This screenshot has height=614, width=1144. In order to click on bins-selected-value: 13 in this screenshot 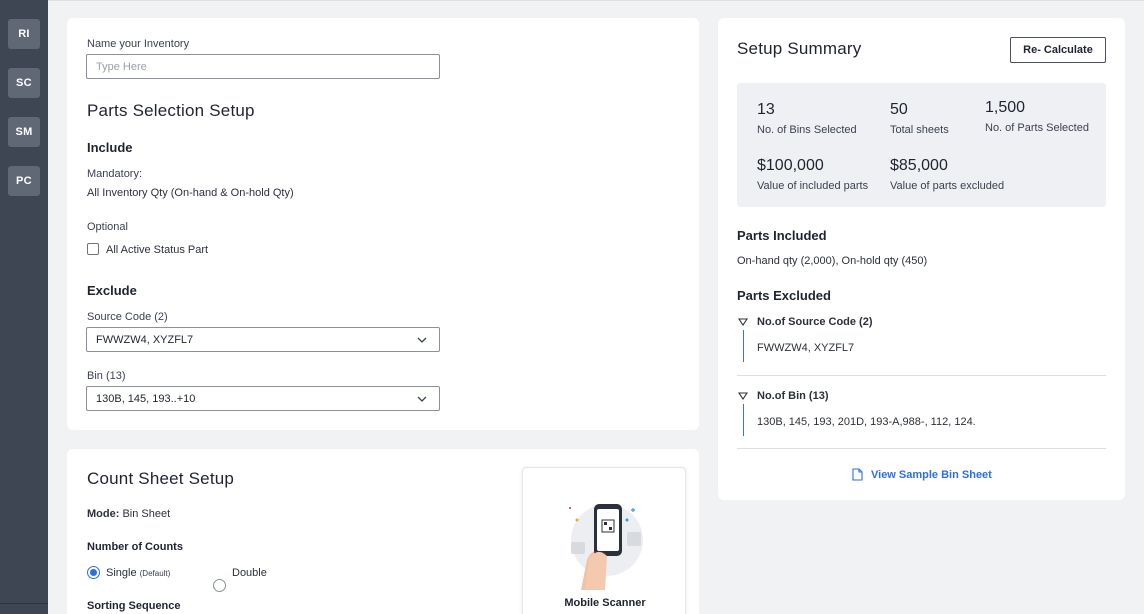, I will do `click(766, 109)`.